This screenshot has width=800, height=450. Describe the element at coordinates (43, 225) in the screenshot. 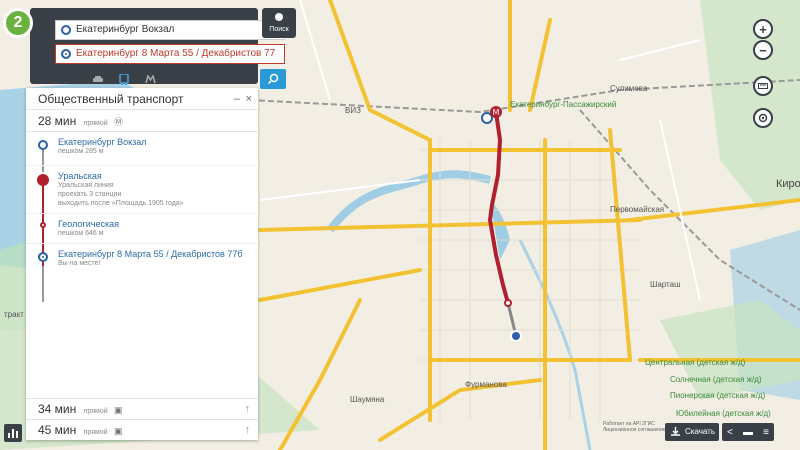

I see `exit-point-icon` at that location.